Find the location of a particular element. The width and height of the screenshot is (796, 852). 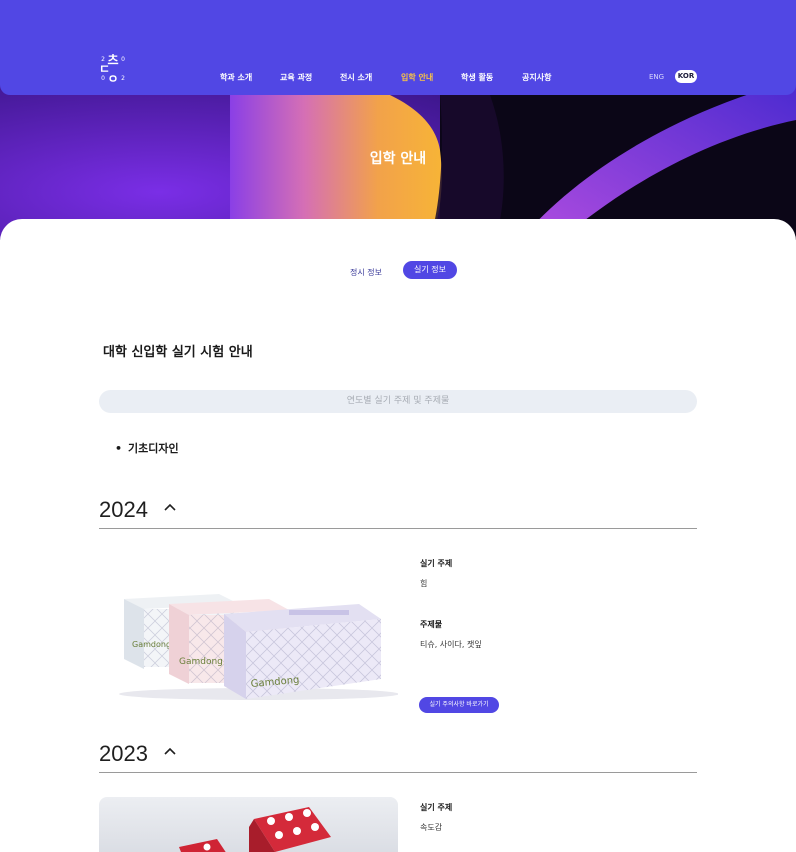

entry-image-tissue-boxes: Gamdong Gamdong Gamdong is located at coordinates (248, 624).